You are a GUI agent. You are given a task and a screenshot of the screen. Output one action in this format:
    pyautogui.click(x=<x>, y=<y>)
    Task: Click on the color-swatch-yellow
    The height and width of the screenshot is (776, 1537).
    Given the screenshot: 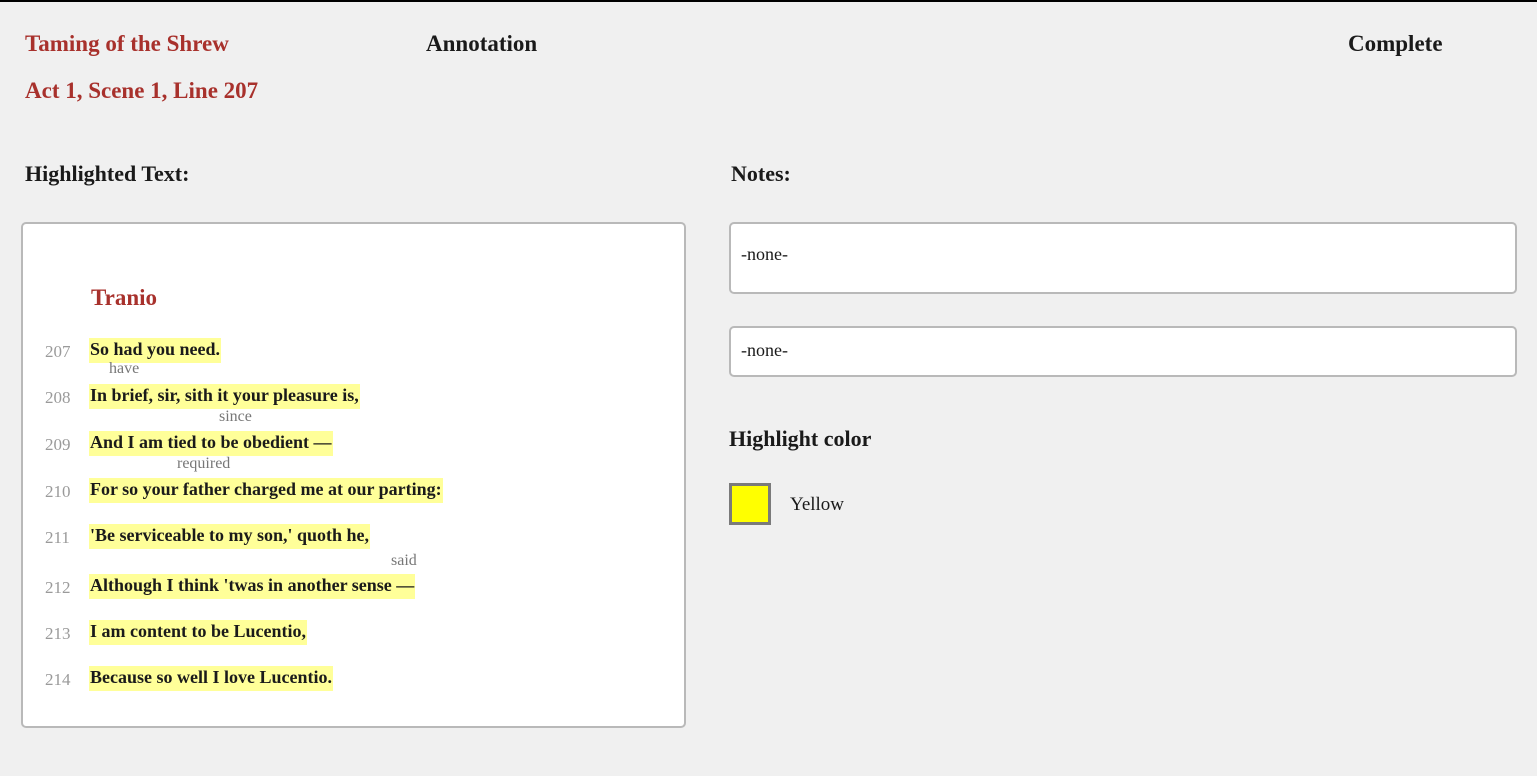 What is the action you would take?
    pyautogui.click(x=750, y=504)
    